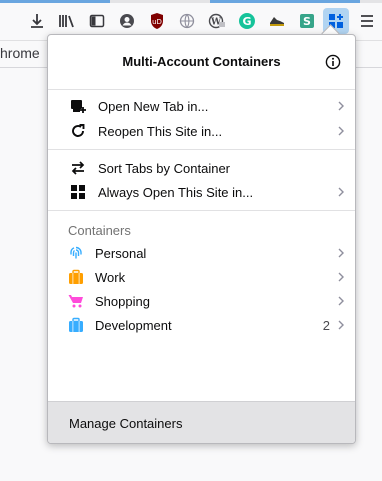  What do you see at coordinates (110, 277) in the screenshot?
I see `container-label: Work` at bounding box center [110, 277].